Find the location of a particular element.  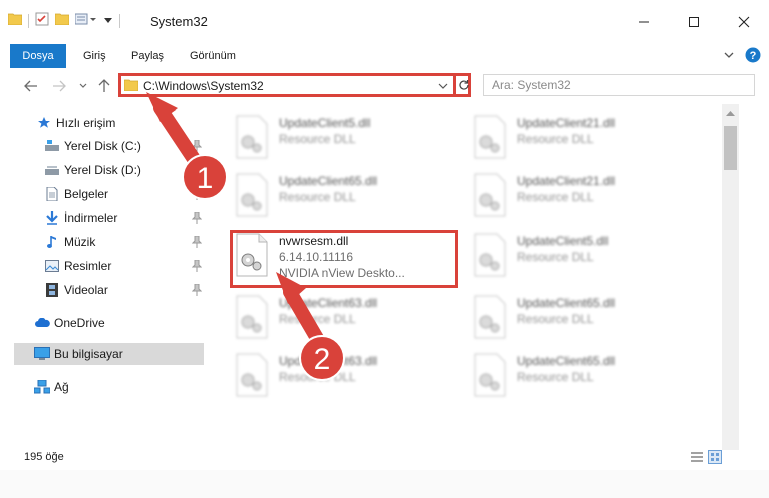

help-button: ? is located at coordinates (753, 56).